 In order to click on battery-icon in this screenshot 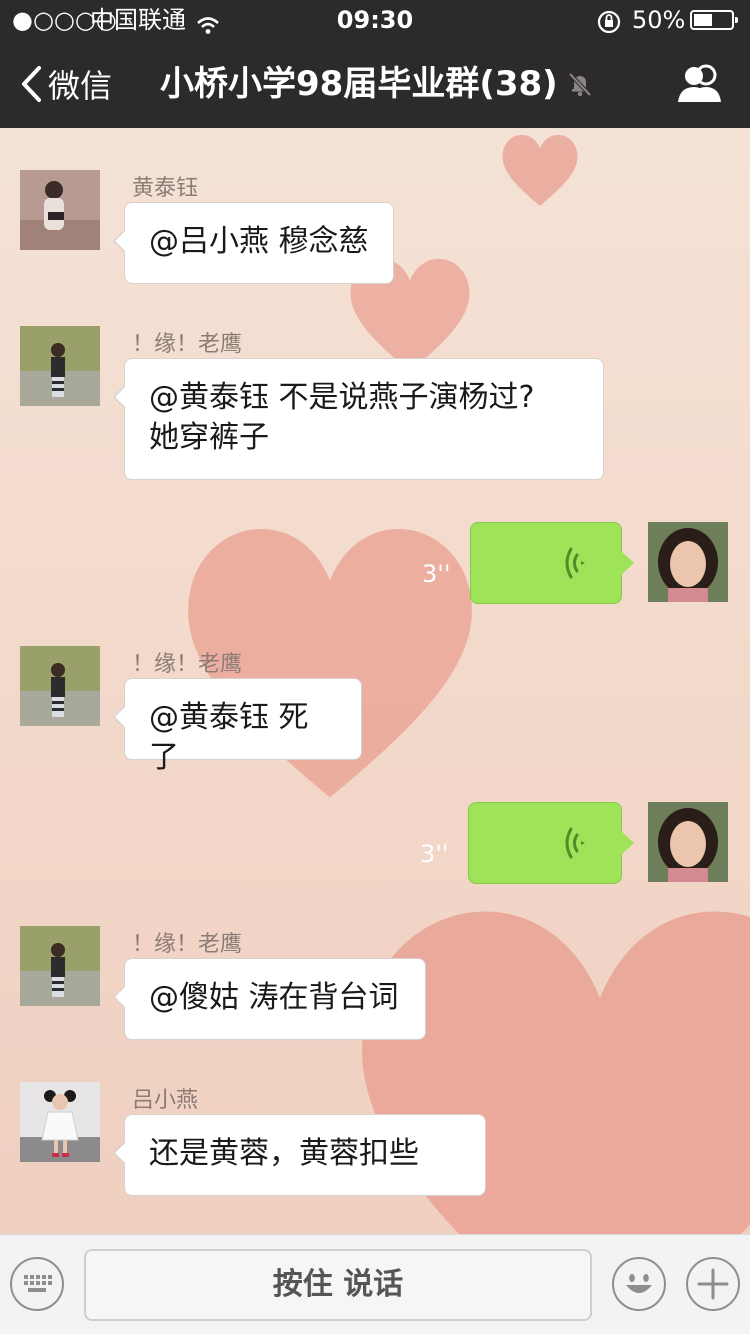, I will do `click(714, 20)`.